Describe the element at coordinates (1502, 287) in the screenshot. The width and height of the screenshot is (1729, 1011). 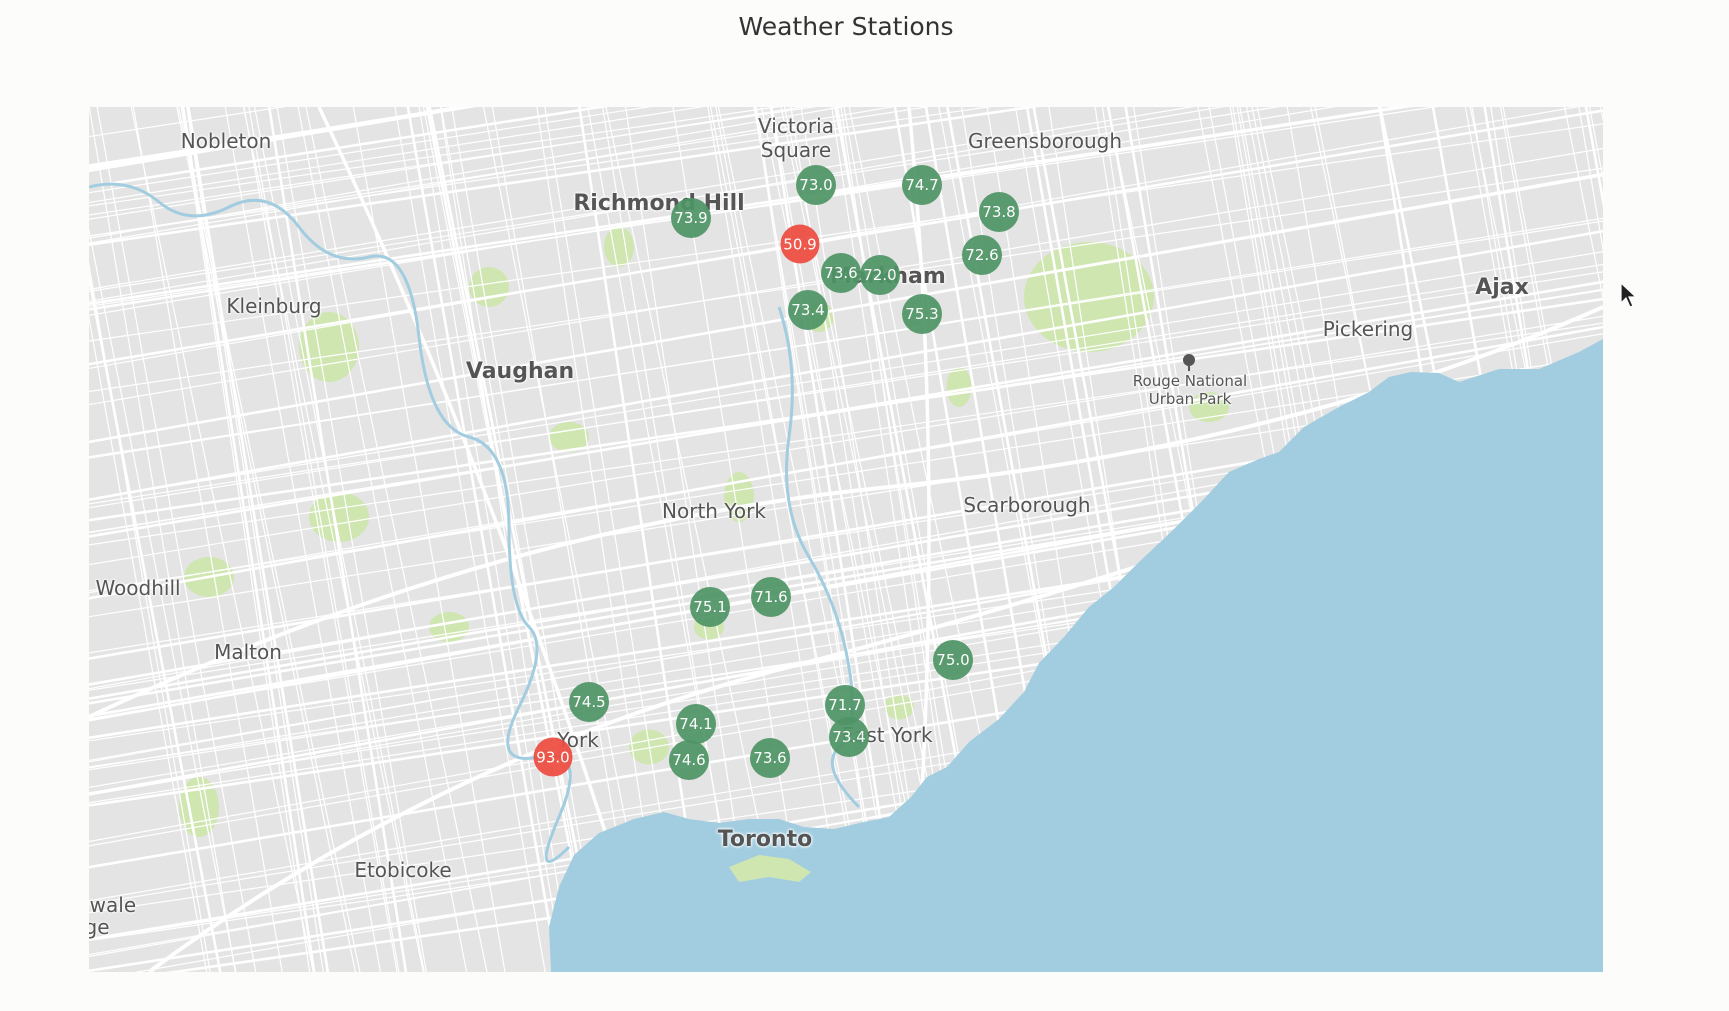
I see `place-label-ajax: Ajax` at that location.